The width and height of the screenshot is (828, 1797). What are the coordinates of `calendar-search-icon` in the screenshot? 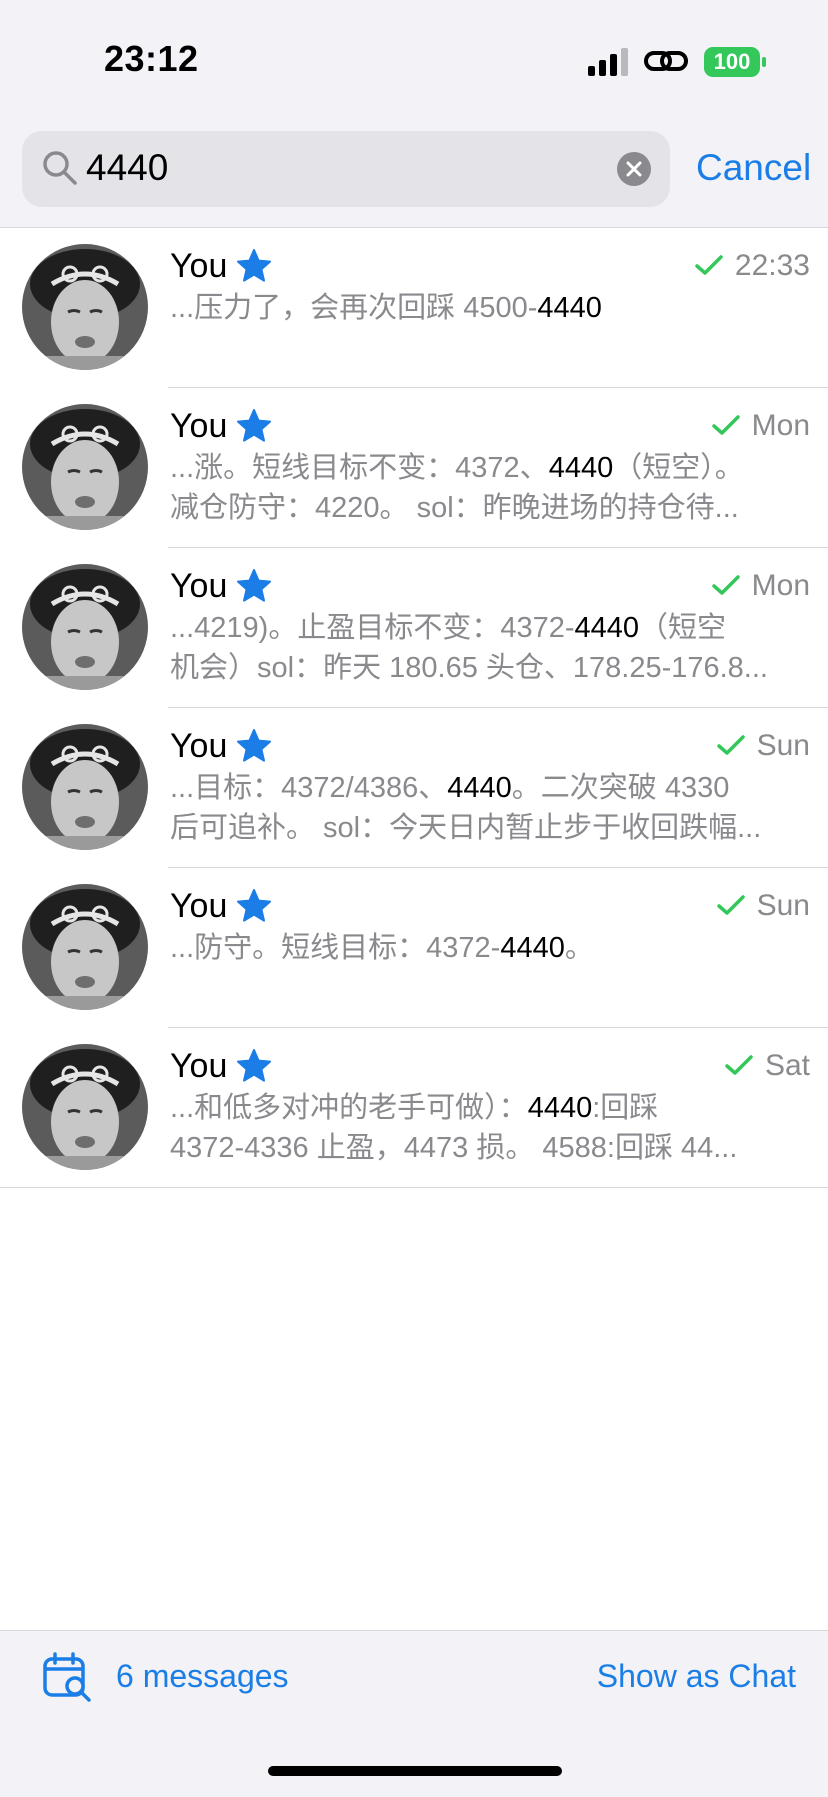 It's located at (67, 1677).